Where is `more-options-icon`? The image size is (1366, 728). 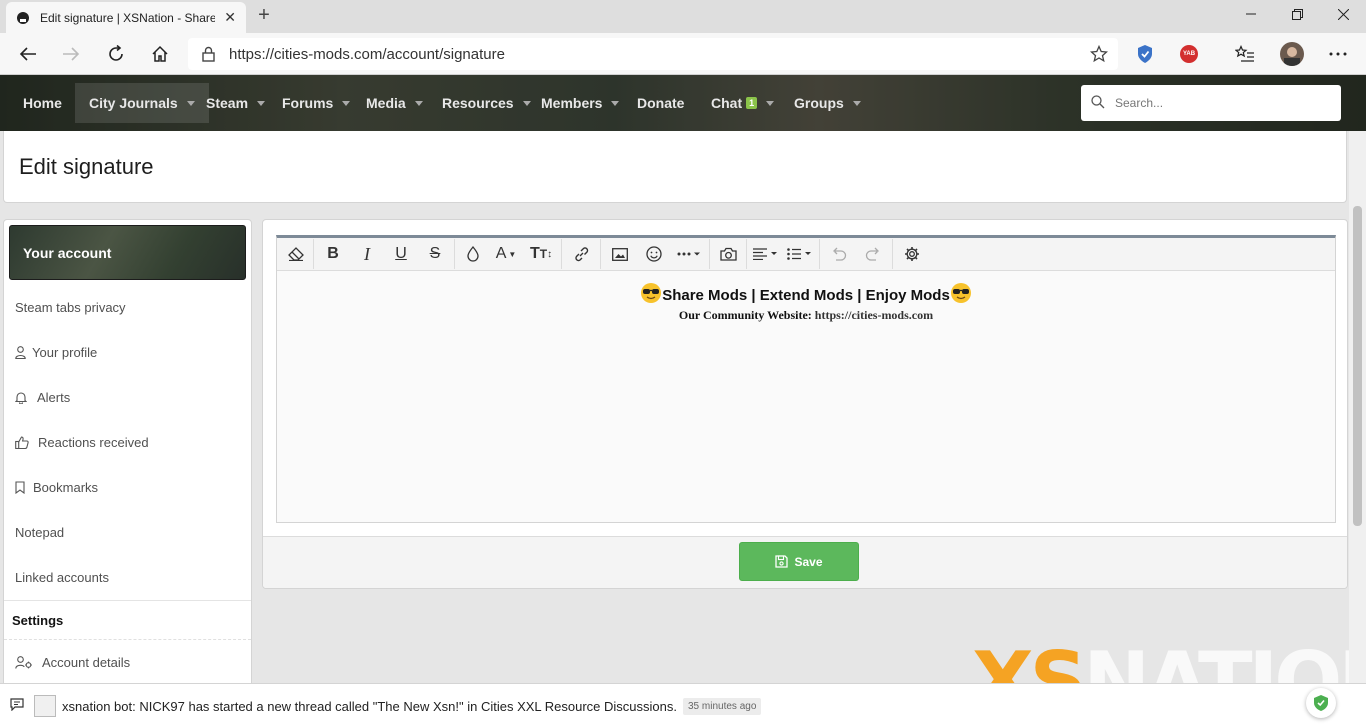
more-options-icon is located at coordinates (689, 254).